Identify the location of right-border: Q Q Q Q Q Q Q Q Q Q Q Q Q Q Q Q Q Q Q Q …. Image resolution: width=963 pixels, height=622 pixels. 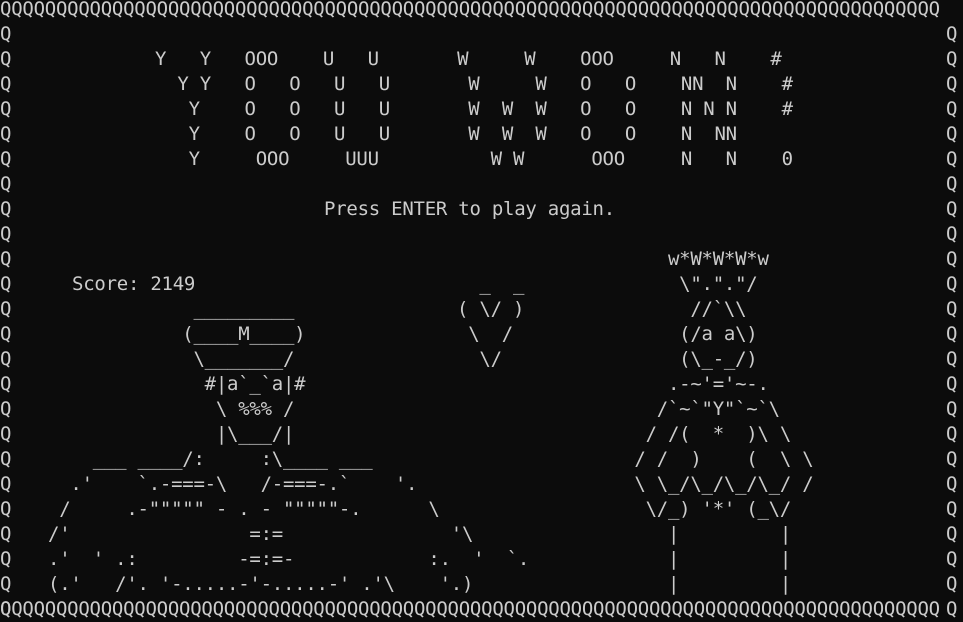
(952, 321).